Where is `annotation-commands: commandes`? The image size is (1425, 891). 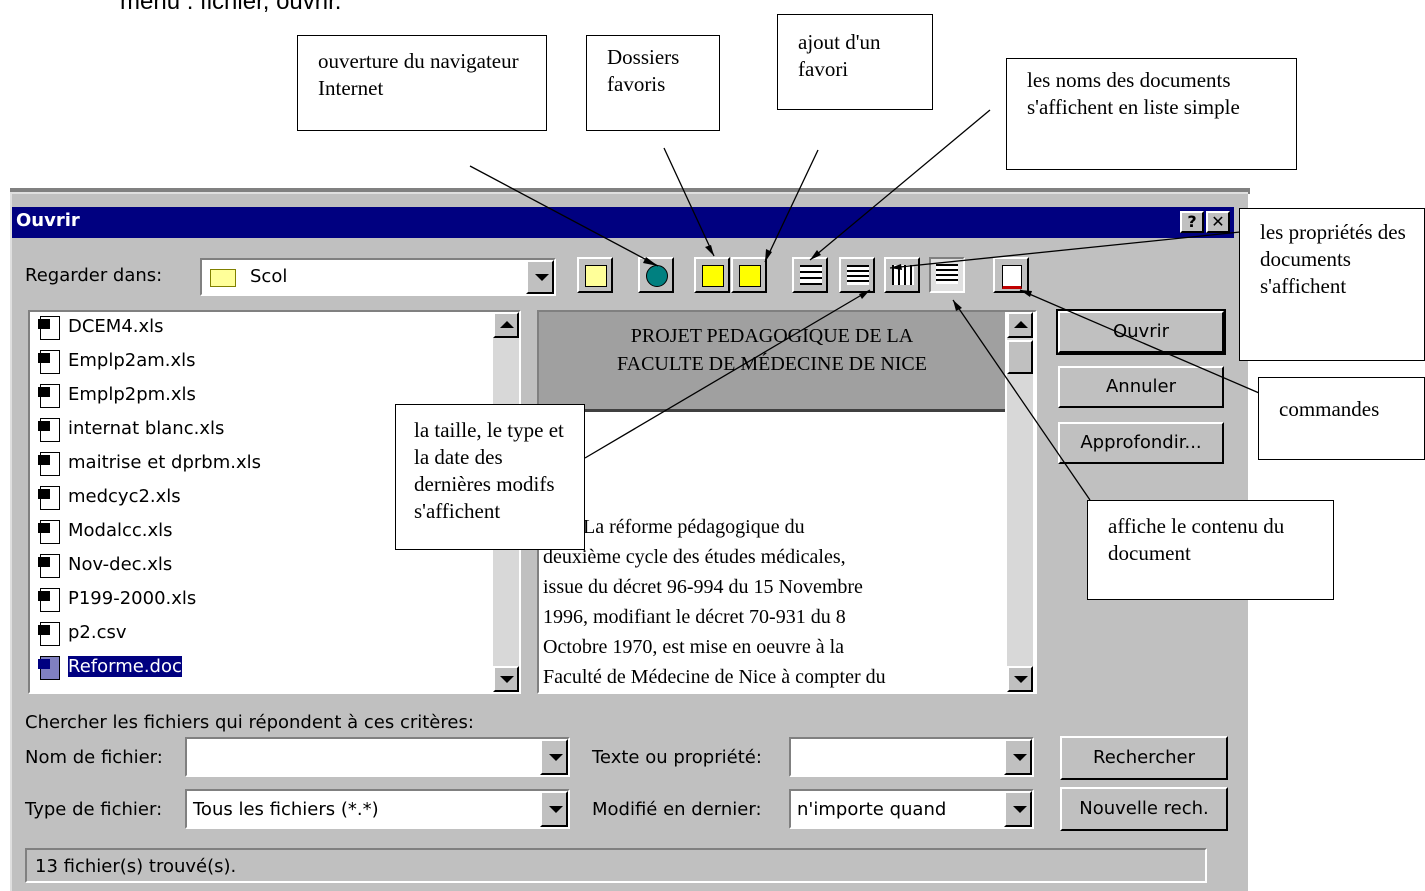
annotation-commands: commandes is located at coordinates (1341, 418).